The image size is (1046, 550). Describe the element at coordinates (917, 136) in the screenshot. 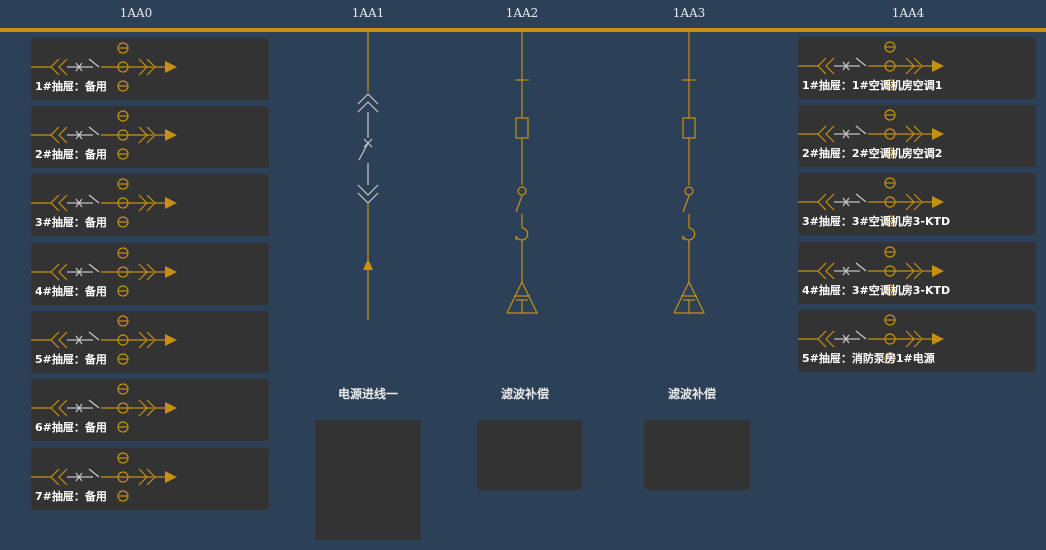

I see `right-drawer-2: 2#抽屉：2#空调机房空调2` at that location.